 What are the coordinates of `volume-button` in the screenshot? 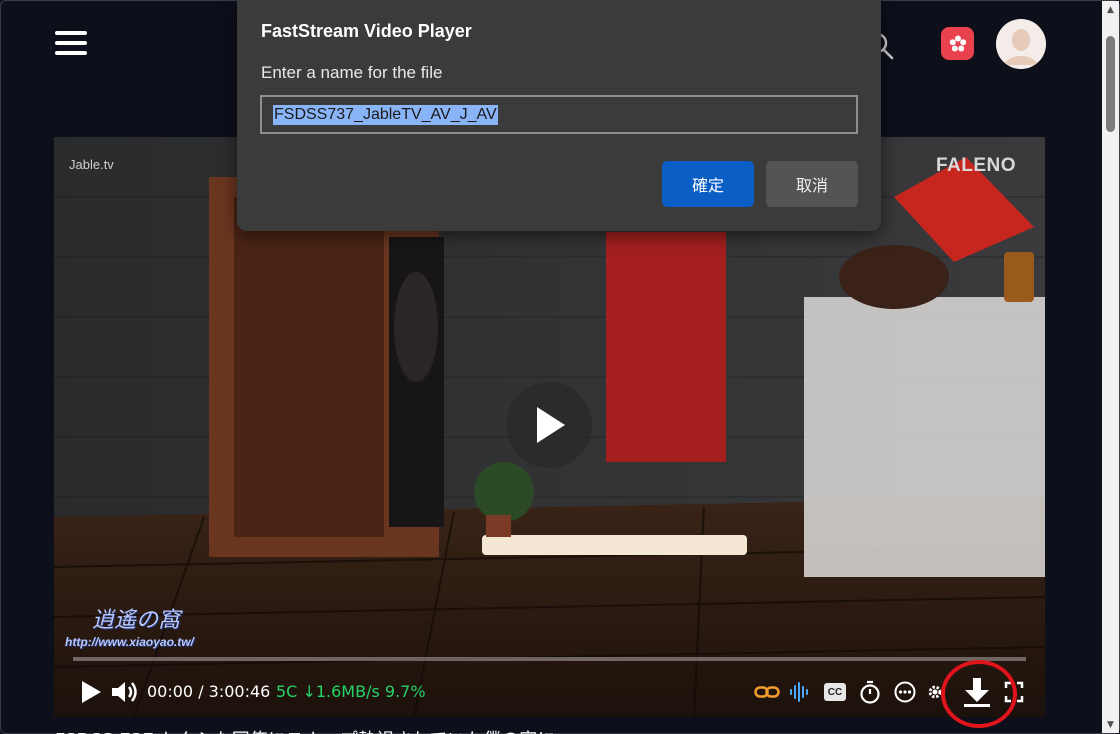 It's located at (125, 692).